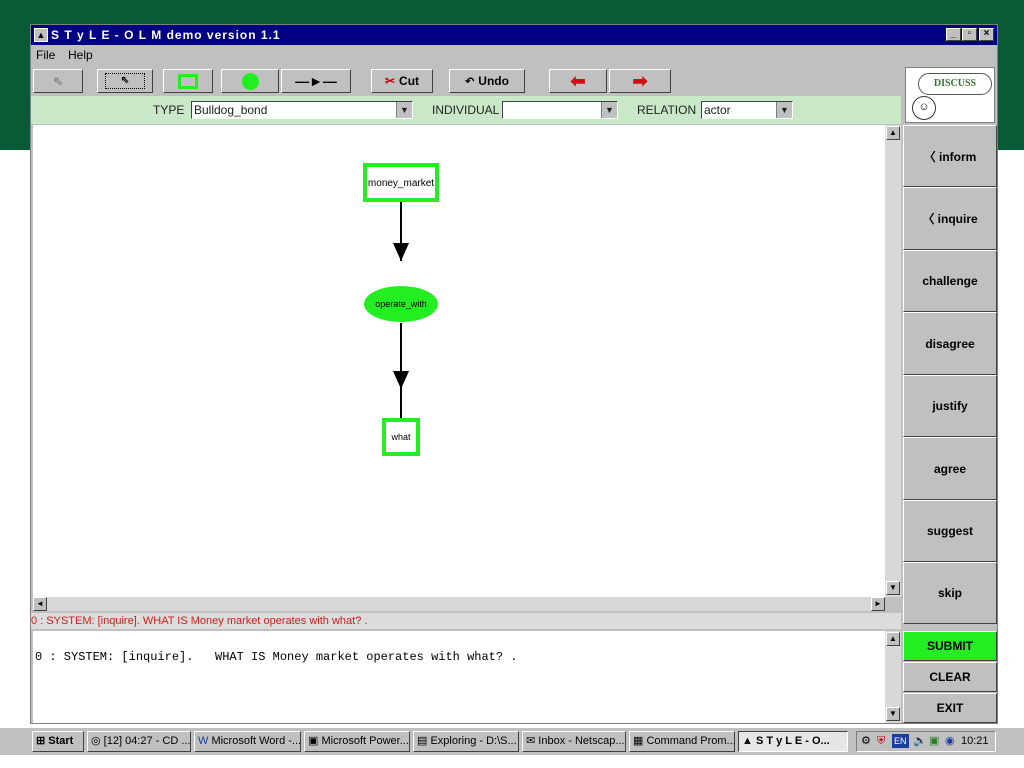 The height and width of the screenshot is (768, 1024). What do you see at coordinates (61, 741) in the screenshot?
I see `start-label: Start` at bounding box center [61, 741].